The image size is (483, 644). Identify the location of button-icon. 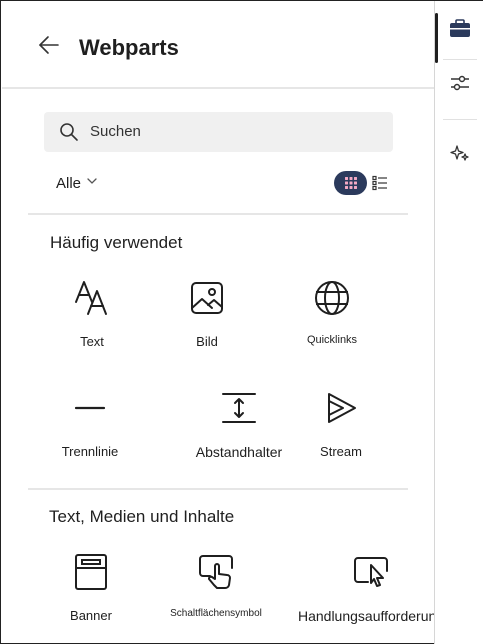
(216, 572).